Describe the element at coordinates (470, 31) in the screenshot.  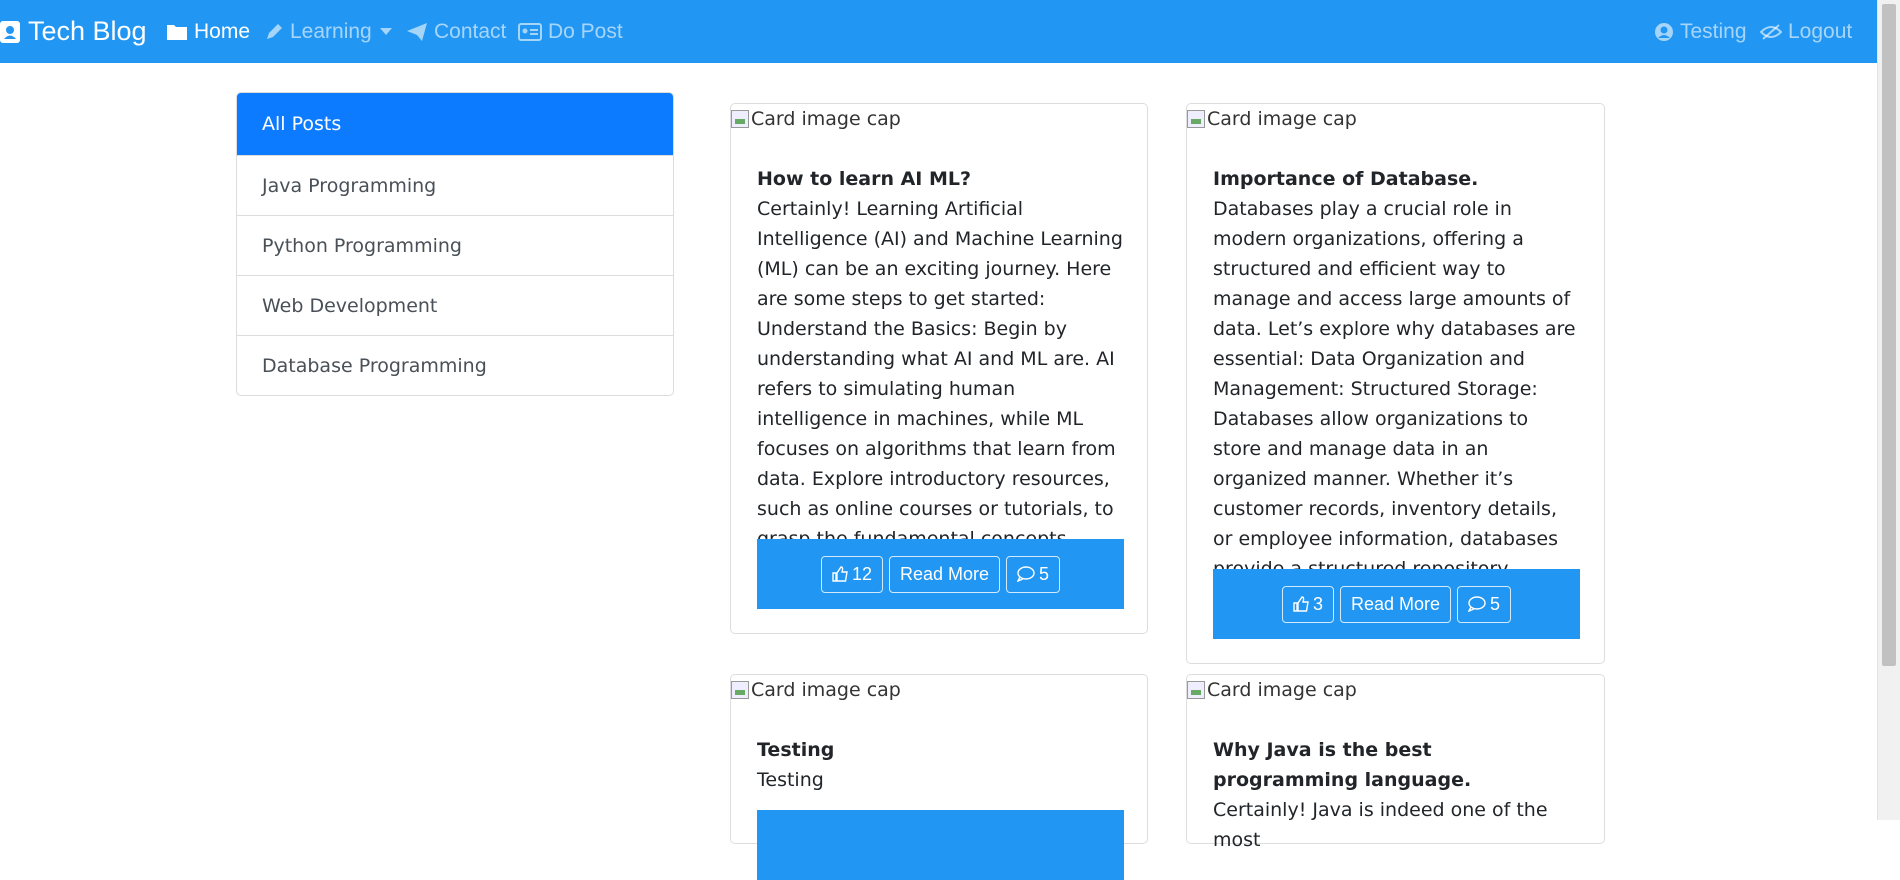
I see `nav-contact-label: Contact` at that location.